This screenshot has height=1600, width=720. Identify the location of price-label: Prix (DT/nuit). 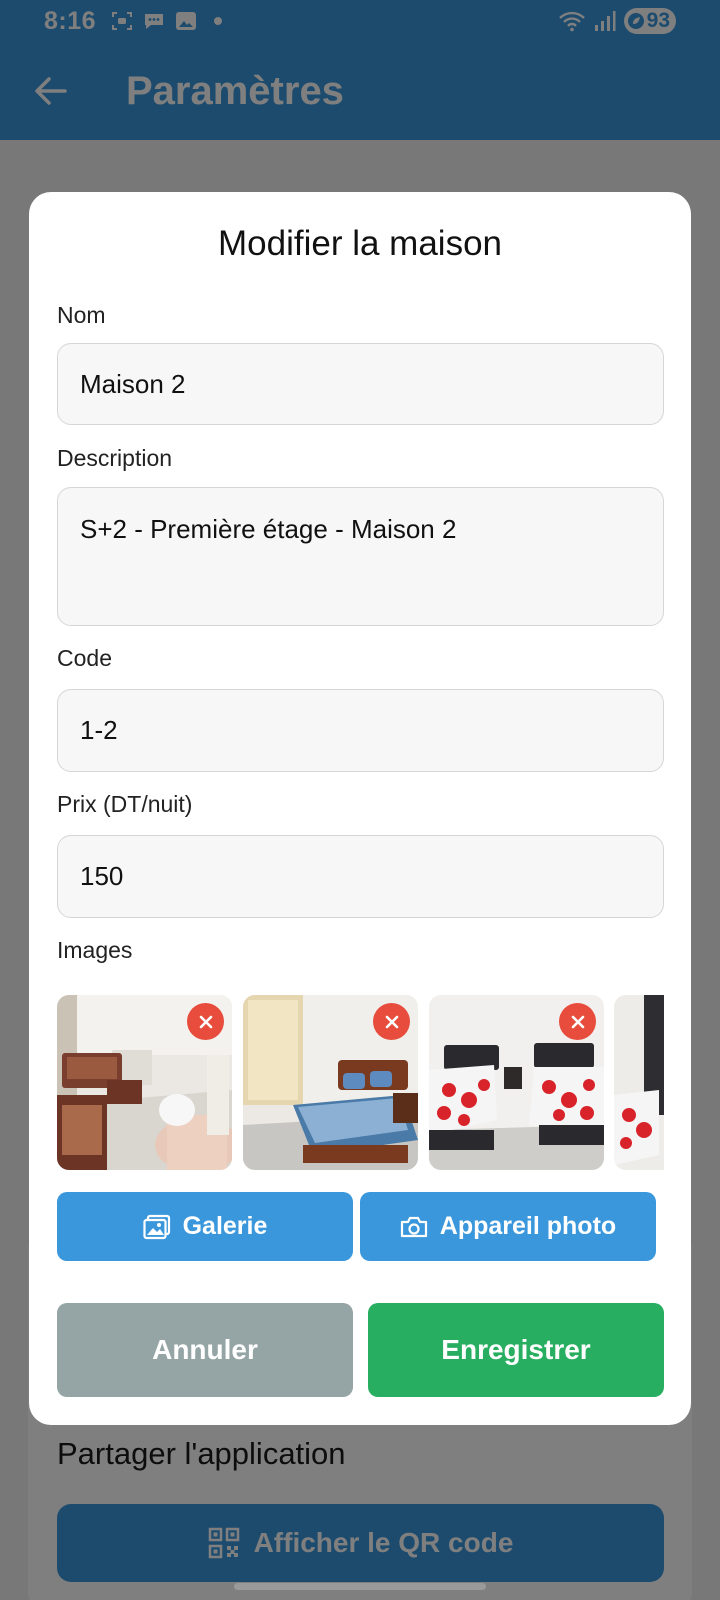
(125, 804).